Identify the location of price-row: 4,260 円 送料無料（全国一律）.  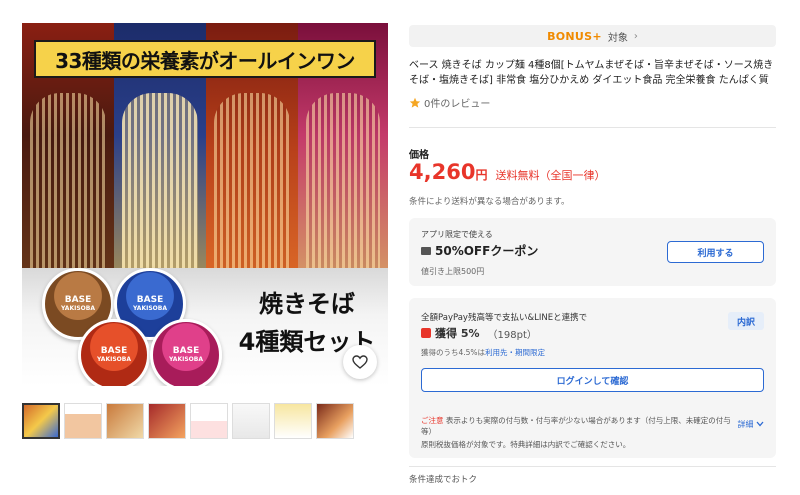
(507, 172).